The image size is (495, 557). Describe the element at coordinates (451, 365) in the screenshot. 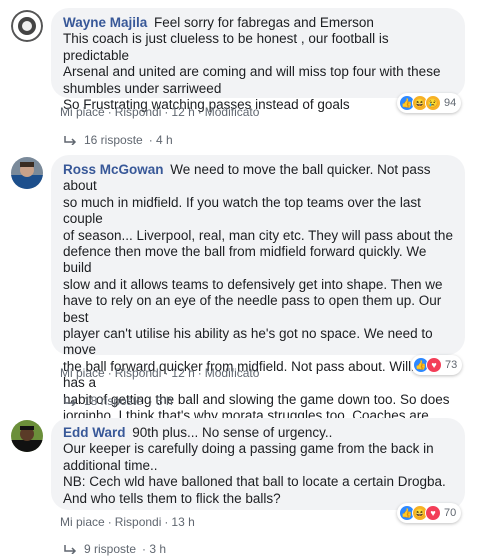

I see `reaction-count: 73` at that location.